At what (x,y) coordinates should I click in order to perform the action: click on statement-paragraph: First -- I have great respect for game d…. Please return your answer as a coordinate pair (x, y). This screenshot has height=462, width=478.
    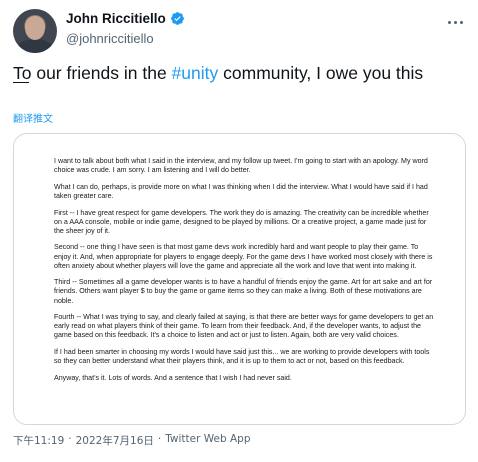
    Looking at the image, I should click on (241, 221).